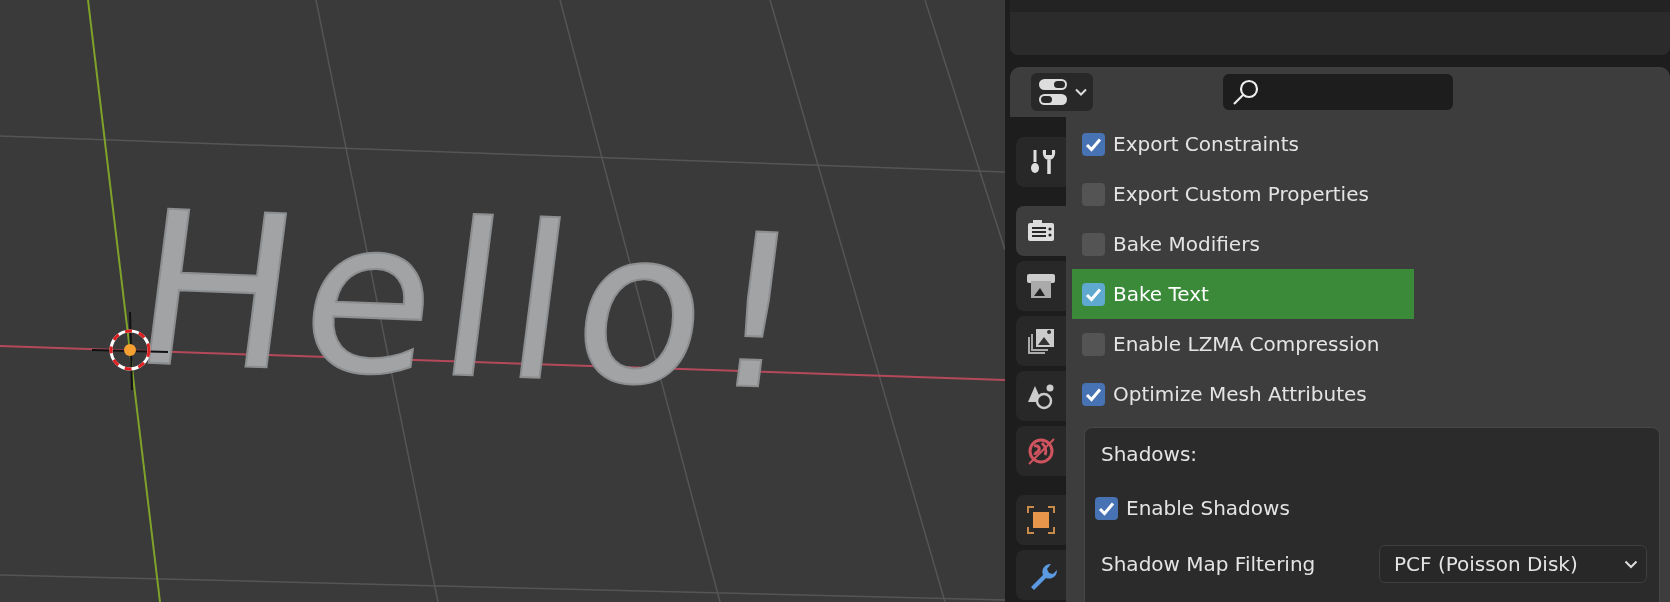 The height and width of the screenshot is (602, 1670). Describe the element at coordinates (1041, 451) in the screenshot. I see `world-tab` at that location.